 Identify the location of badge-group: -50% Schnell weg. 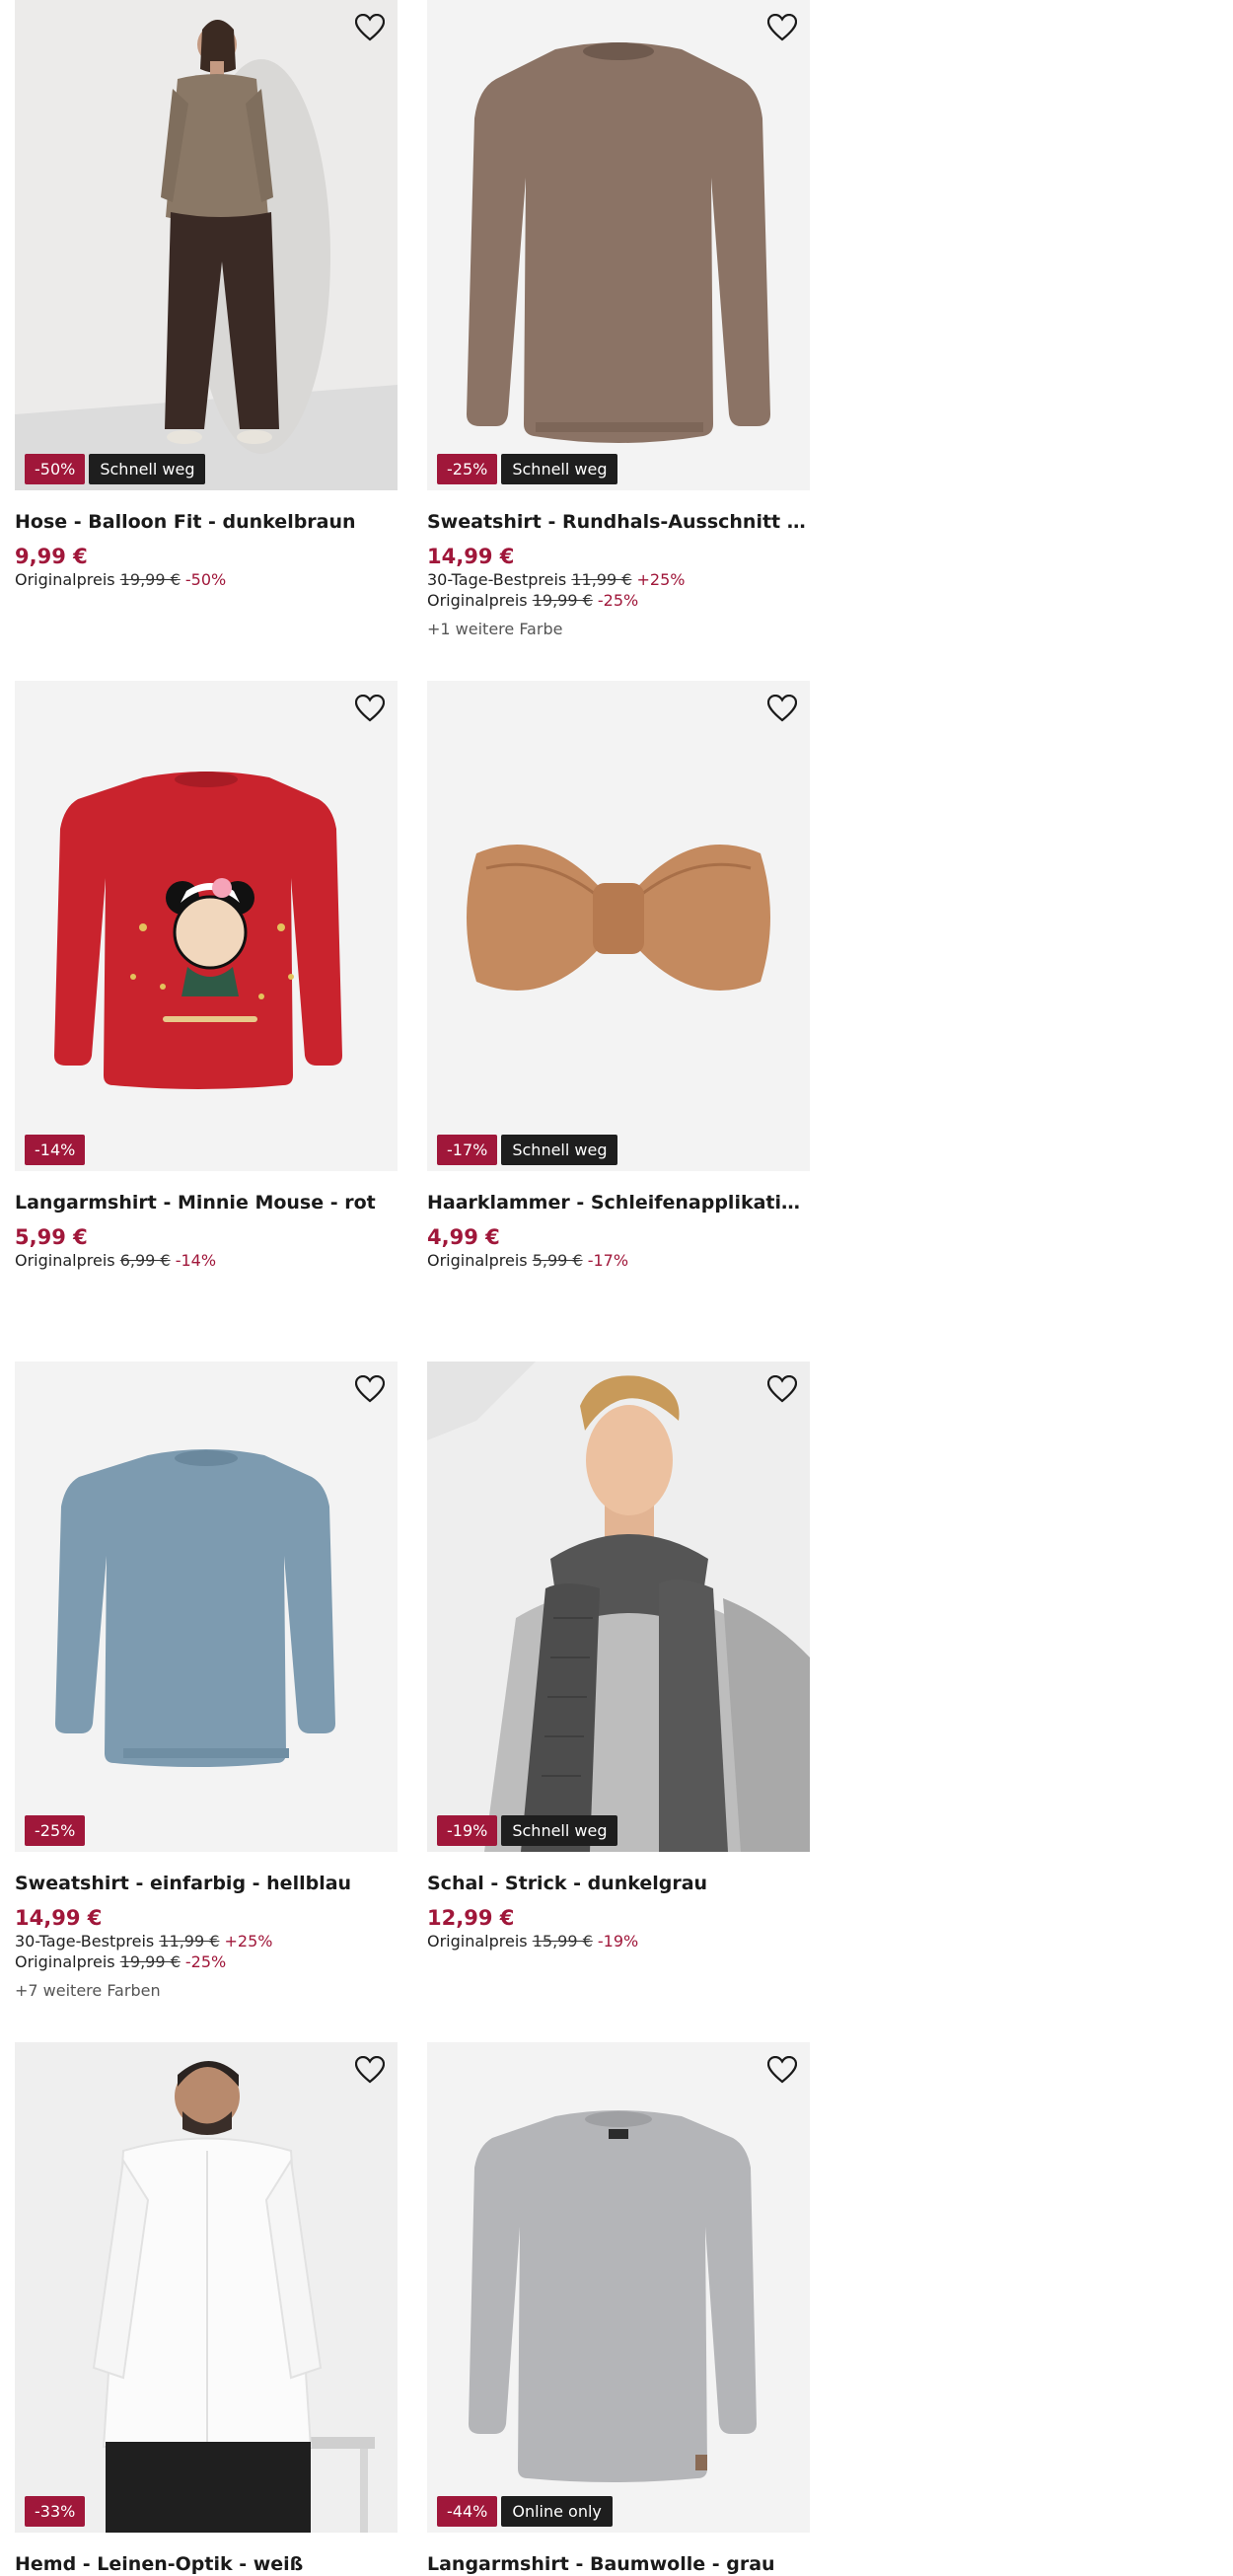
(115, 469).